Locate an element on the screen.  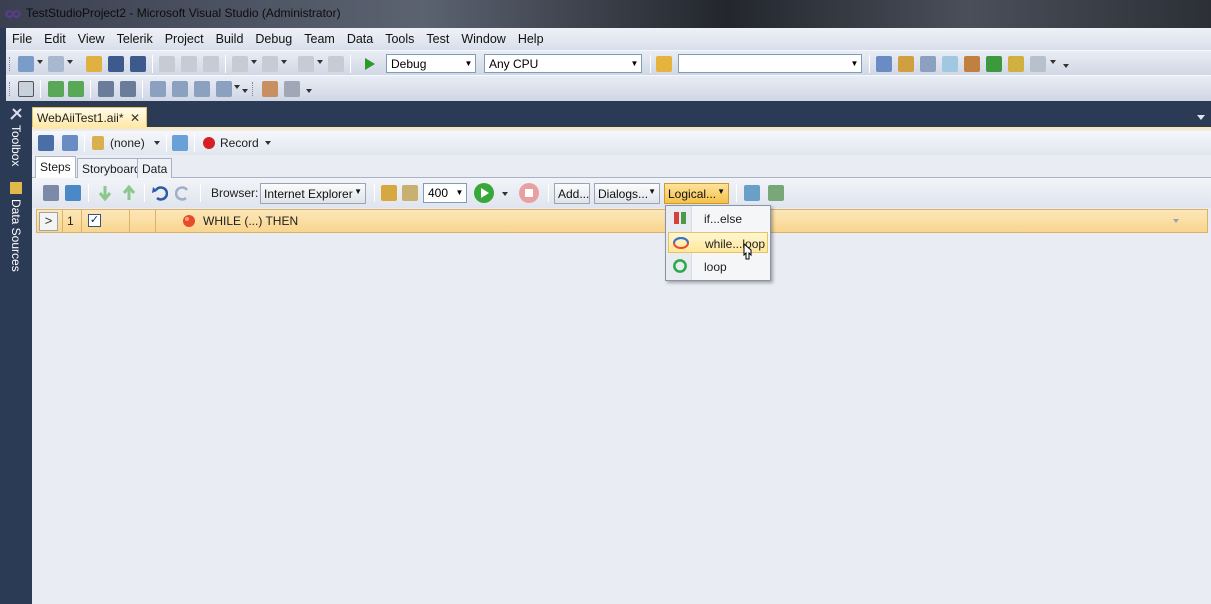
menu-team: Team is located at coordinates (319, 39).